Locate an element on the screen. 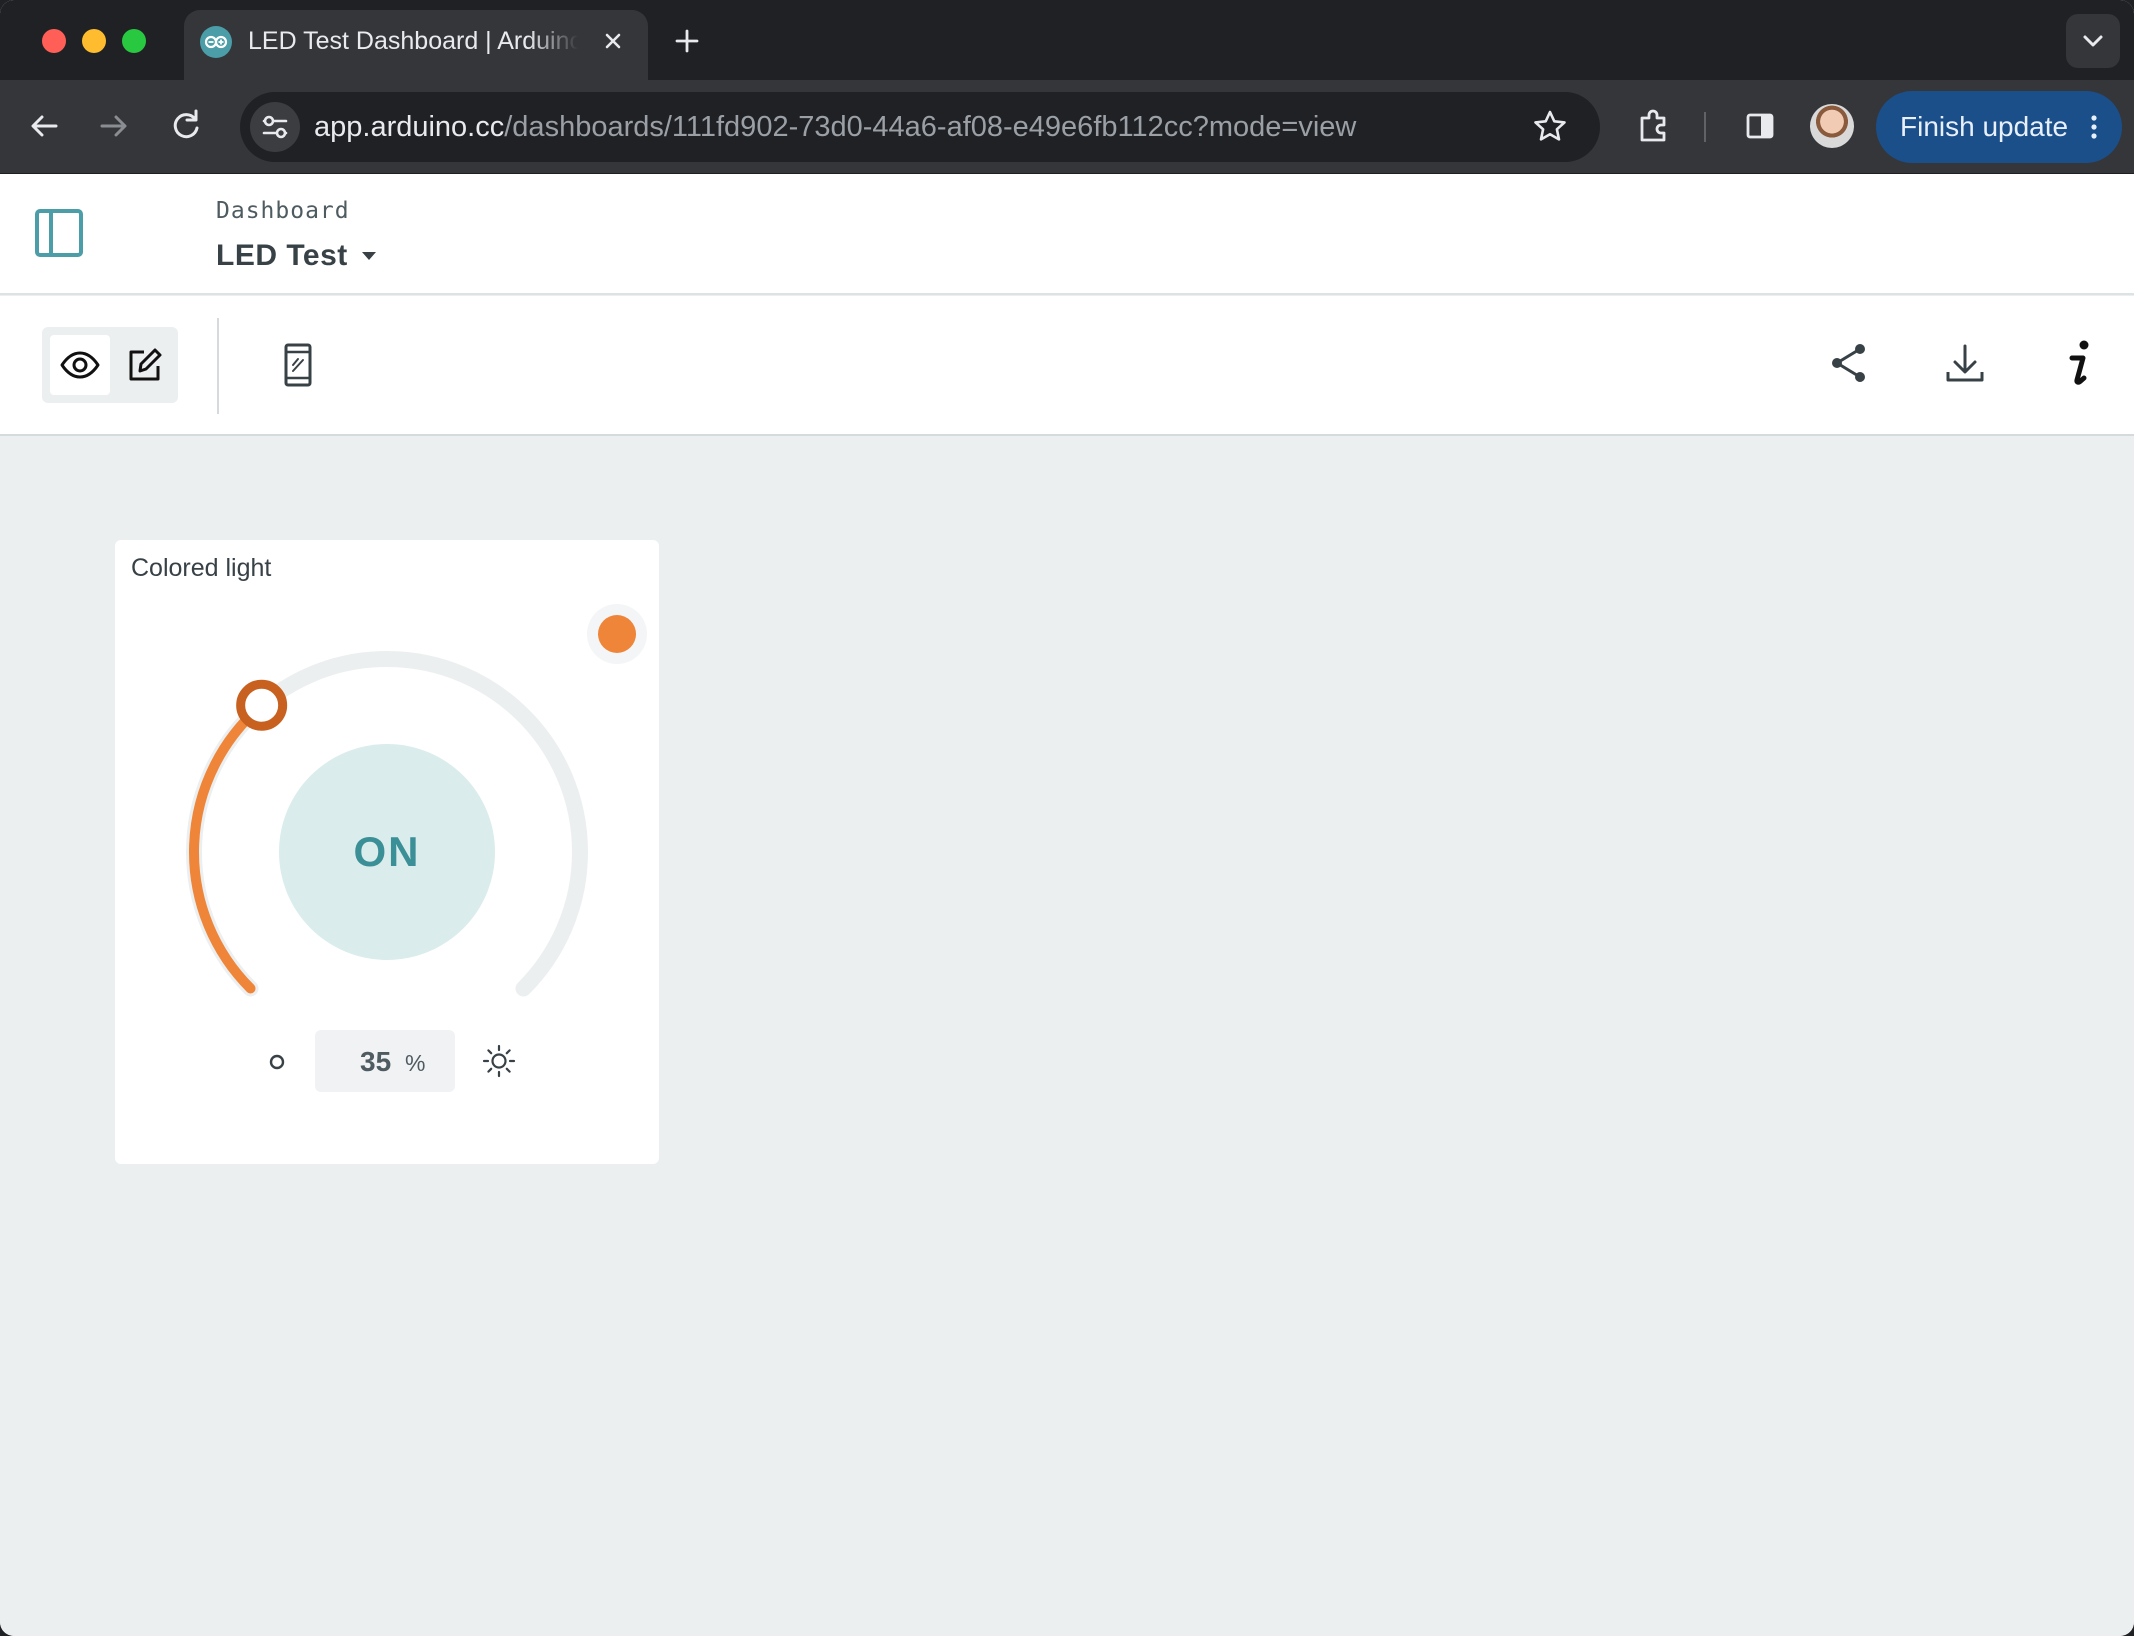  eye-icon is located at coordinates (80, 365).